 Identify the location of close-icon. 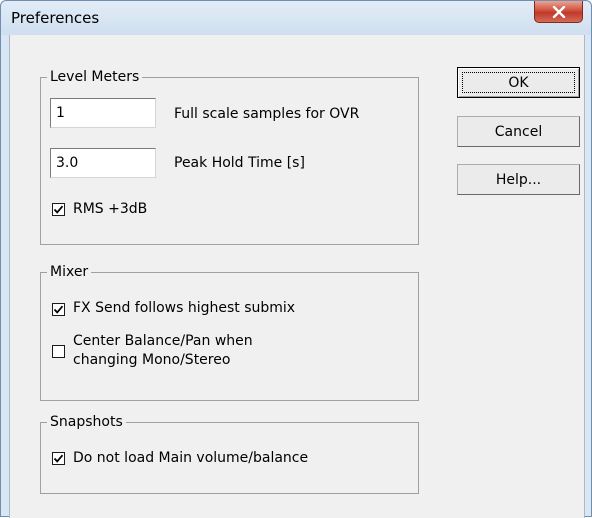
(558, 11).